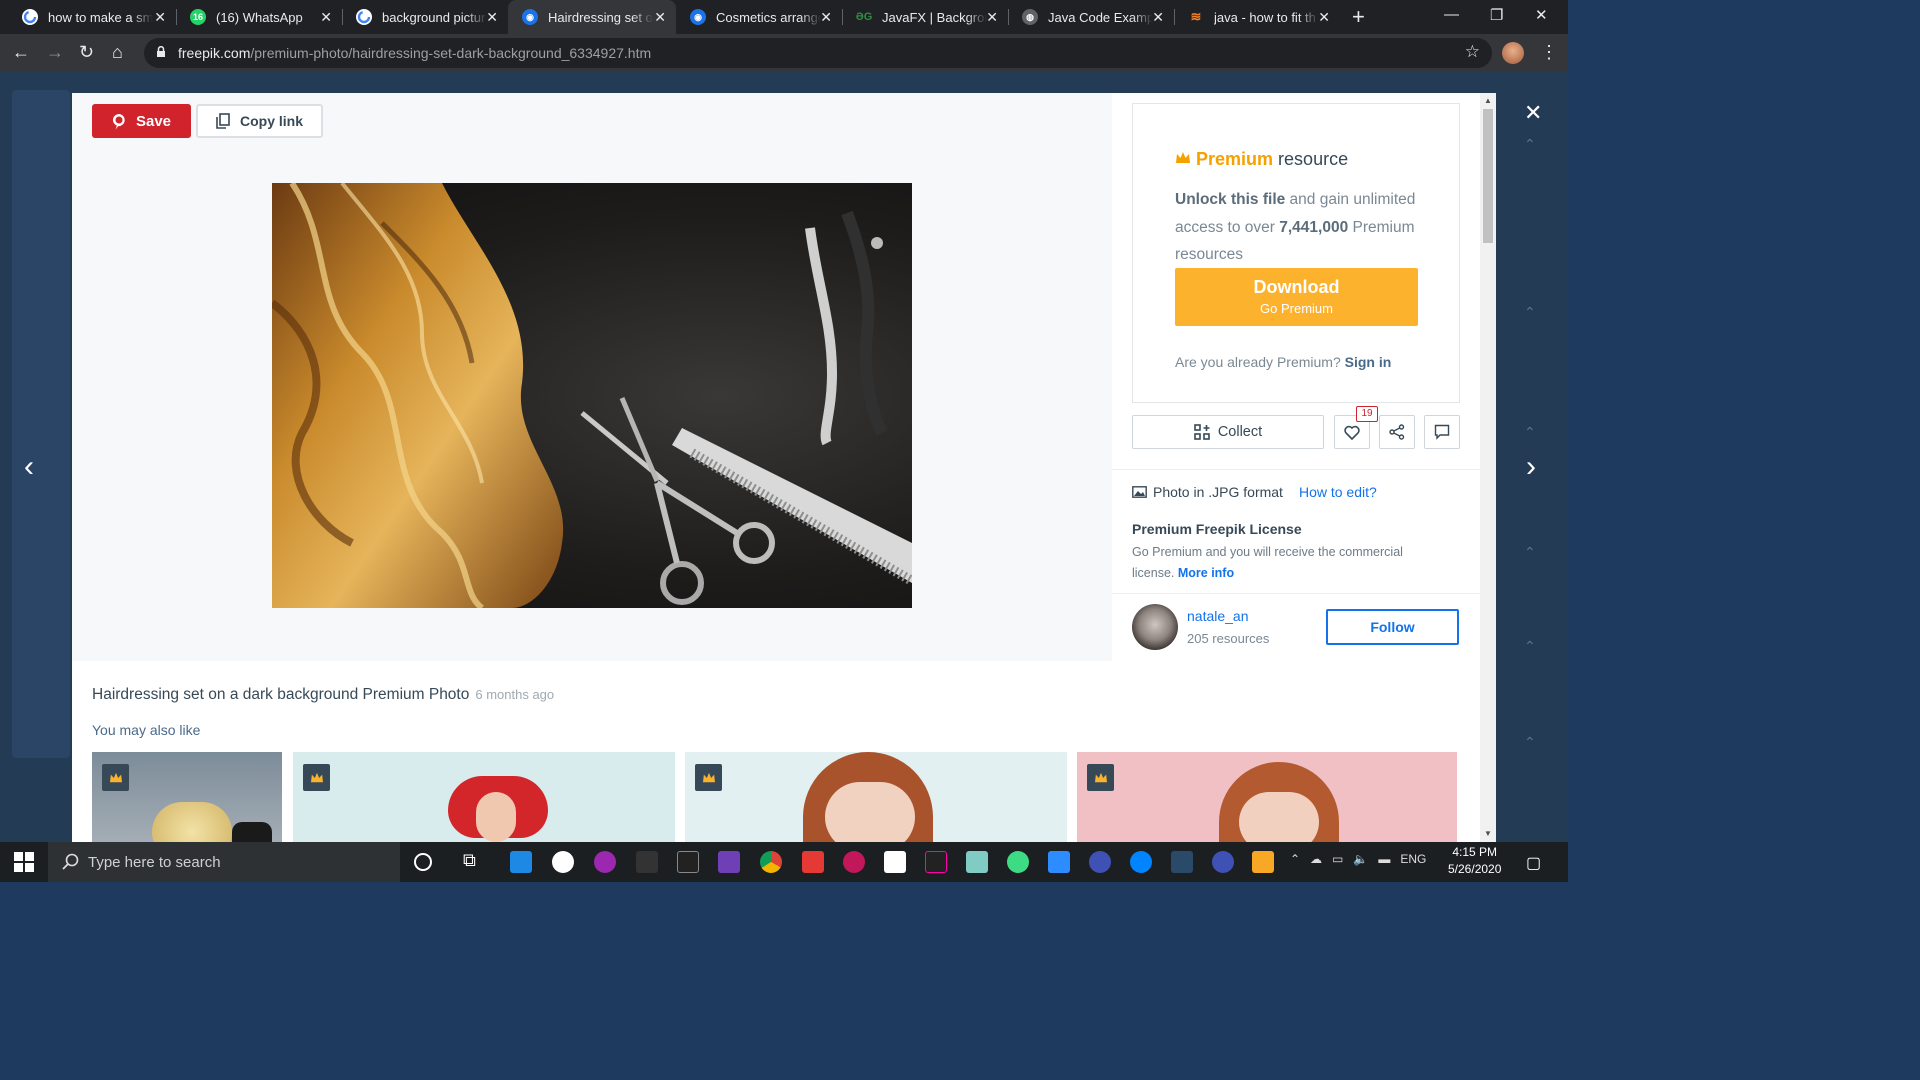  What do you see at coordinates (605, 862) in the screenshot?
I see `podcast-icon` at bounding box center [605, 862].